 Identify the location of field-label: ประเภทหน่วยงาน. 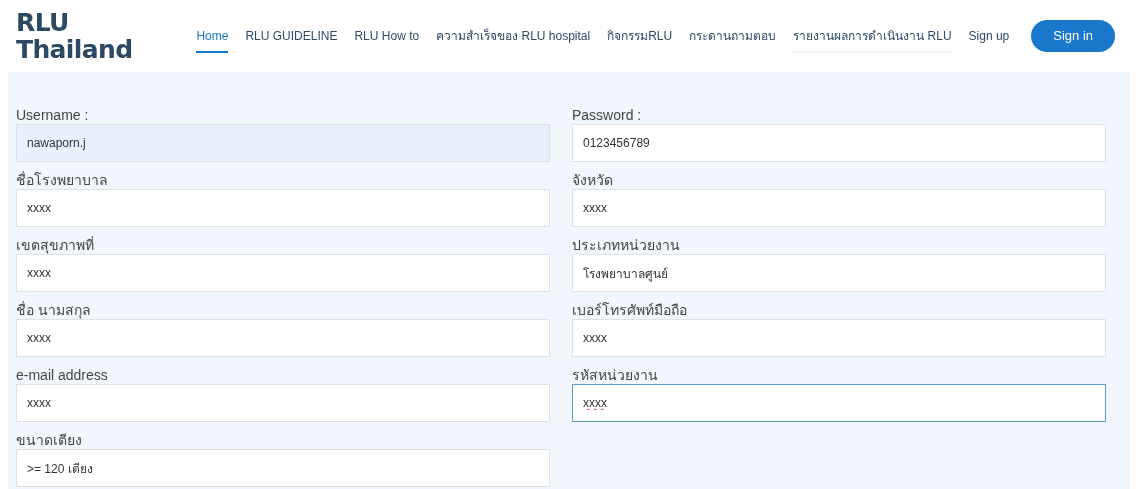
(626, 245).